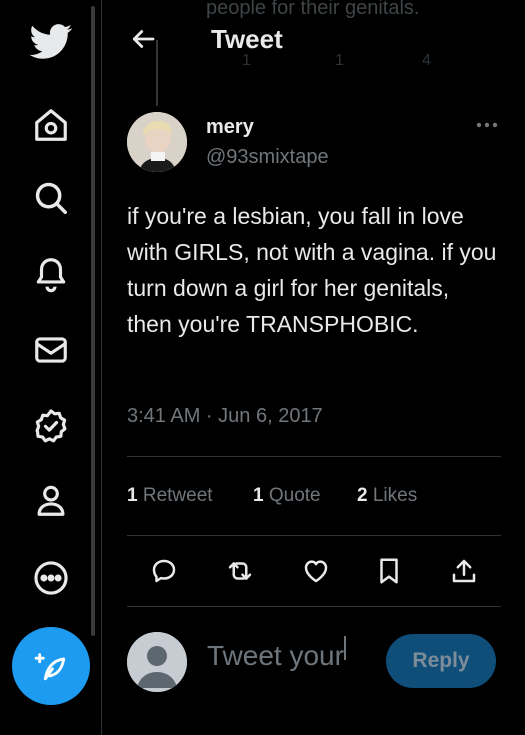 This screenshot has width=525, height=735. What do you see at coordinates (313, 40) in the screenshot?
I see `header-bar: Tweet` at bounding box center [313, 40].